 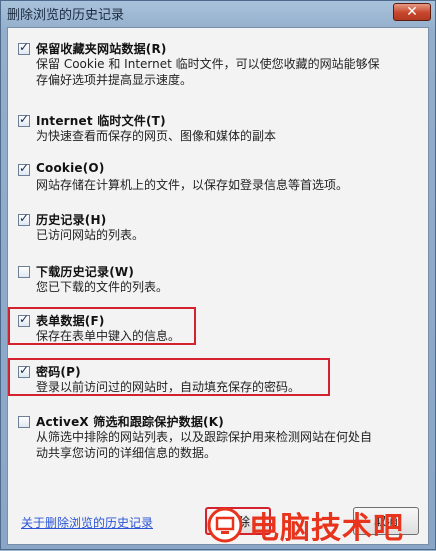 I want to click on option-label: Cookie(O), so click(x=70, y=168).